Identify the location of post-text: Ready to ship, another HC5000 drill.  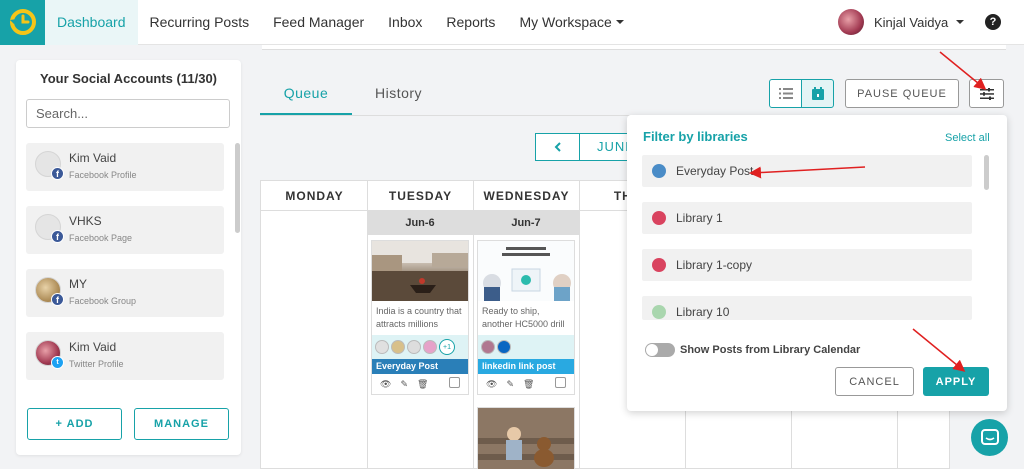
(523, 317).